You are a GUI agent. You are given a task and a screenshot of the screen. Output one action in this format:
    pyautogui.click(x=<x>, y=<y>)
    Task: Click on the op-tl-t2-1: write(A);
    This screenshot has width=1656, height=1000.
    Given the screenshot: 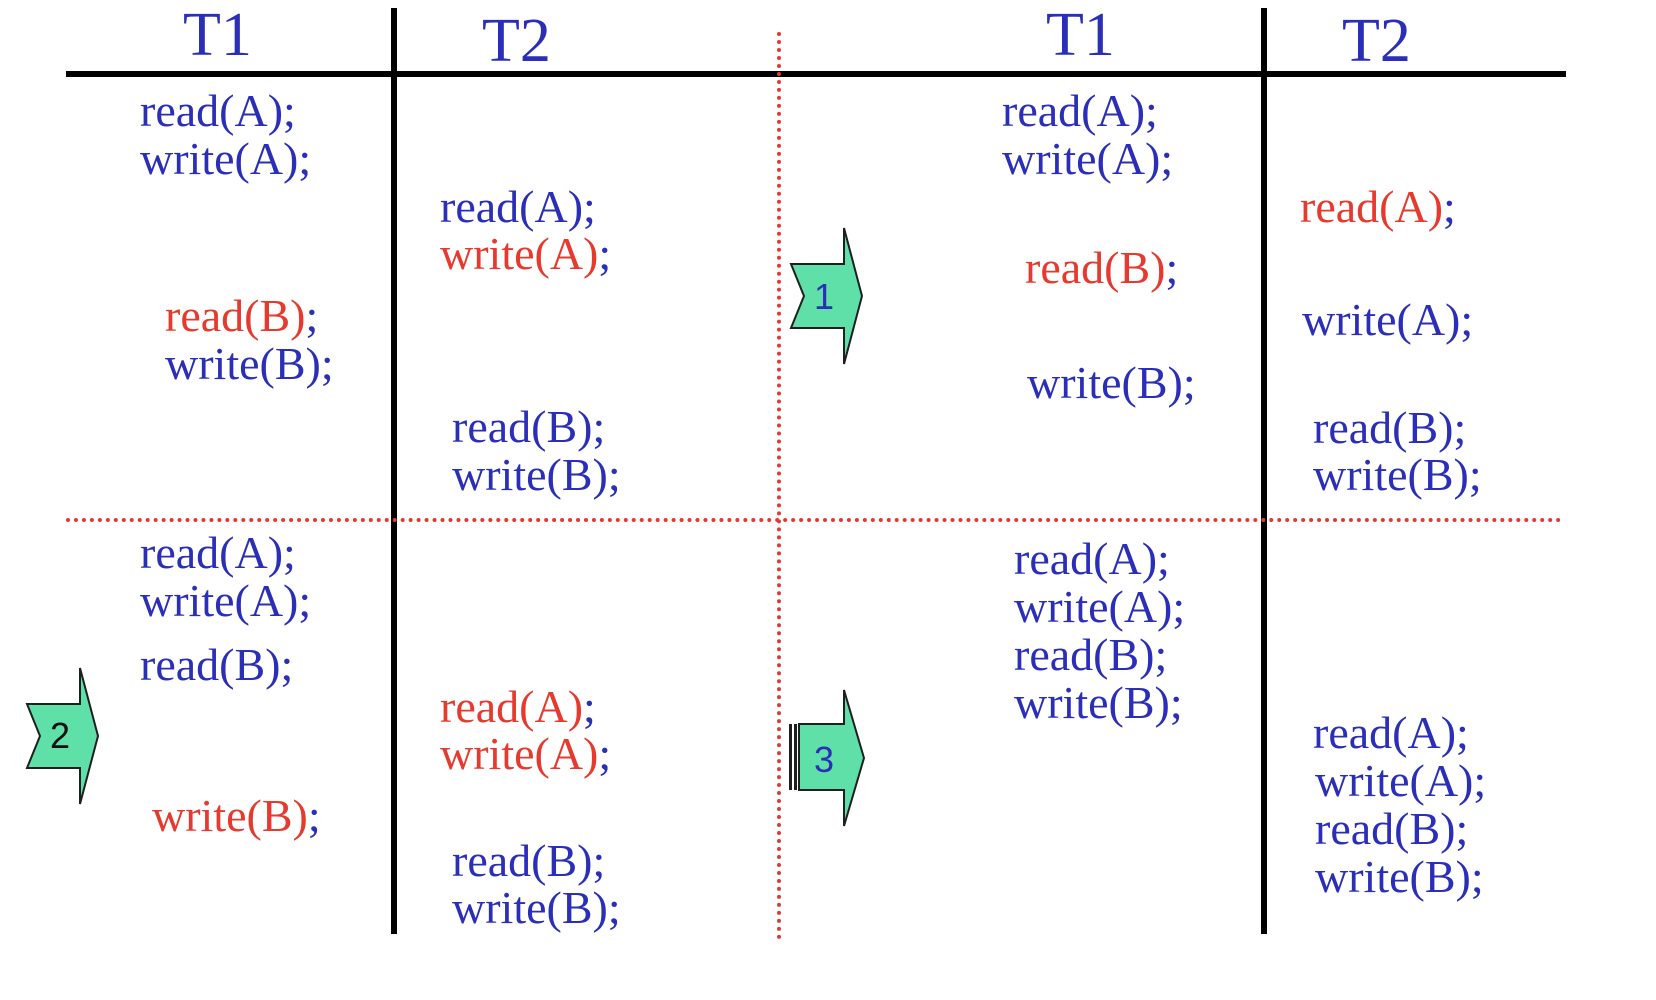 What is the action you would take?
    pyautogui.click(x=525, y=254)
    